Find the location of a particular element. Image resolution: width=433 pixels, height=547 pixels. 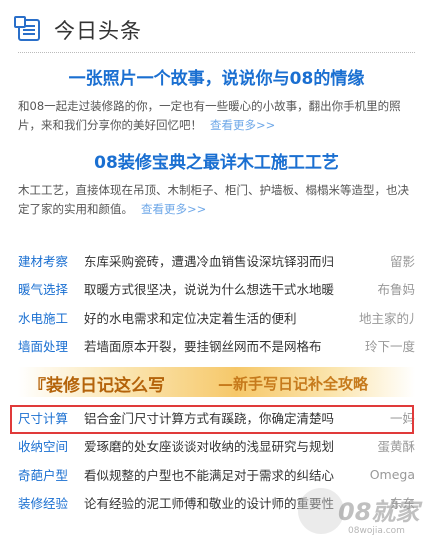

list-item: 水电施工 好的水电需求和定位决定着生活的便利 地主家的儿子 is located at coordinates (216, 317).